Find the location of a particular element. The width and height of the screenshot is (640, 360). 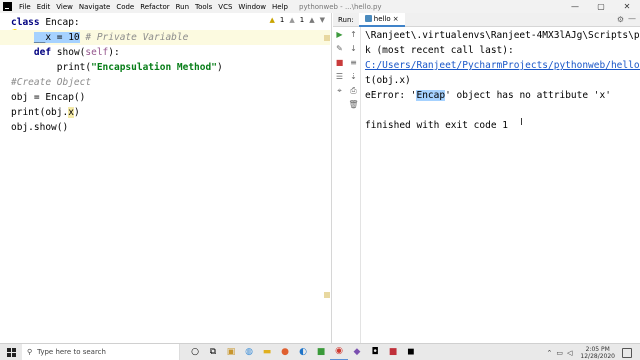

code-line: obj.show() is located at coordinates (170, 127).